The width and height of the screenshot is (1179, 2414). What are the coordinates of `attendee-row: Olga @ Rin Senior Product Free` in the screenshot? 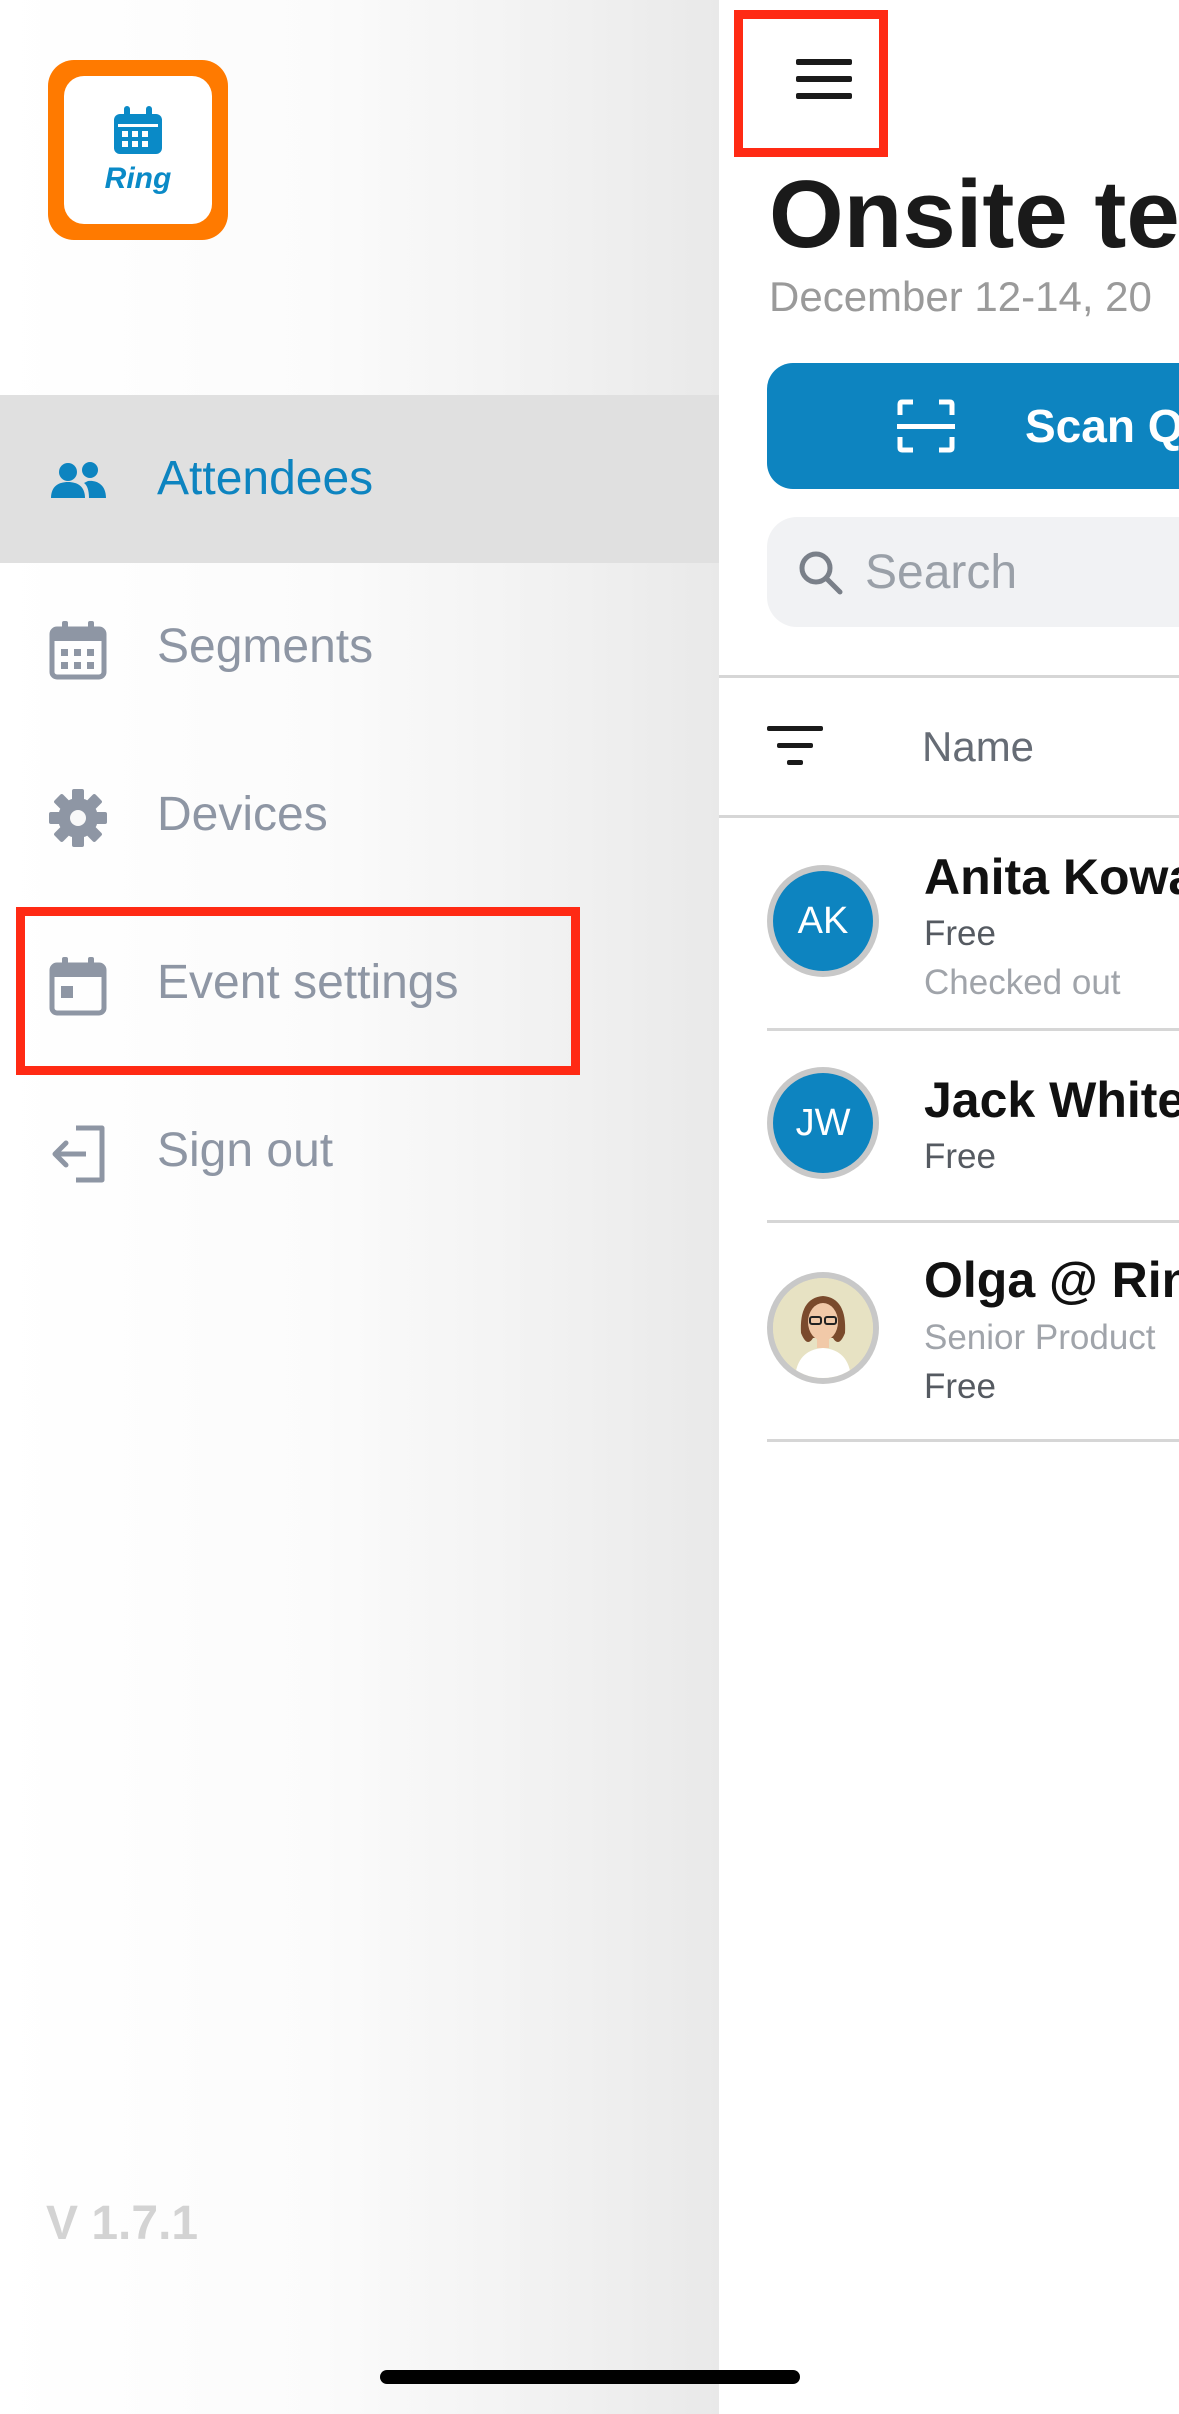 It's located at (949, 1332).